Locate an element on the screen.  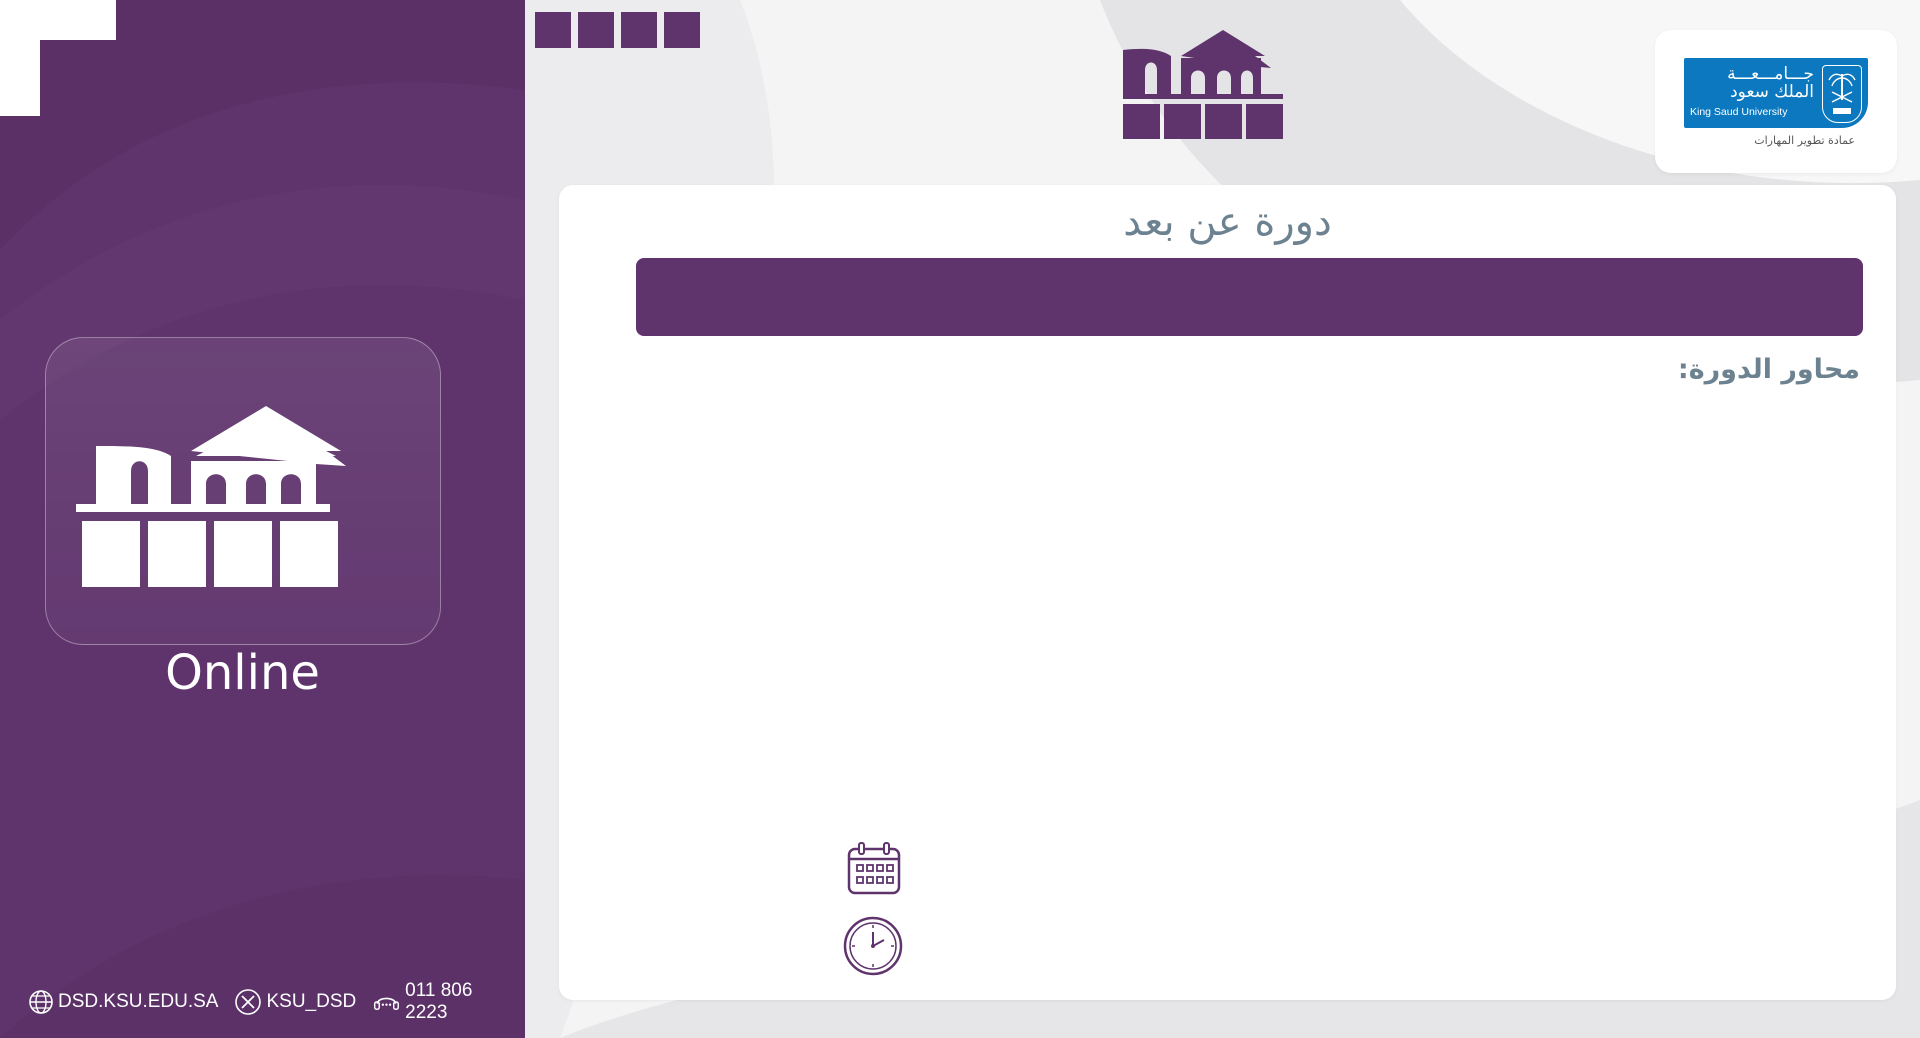
website-text: DSD.KSU.EDU.SA is located at coordinates (138, 1001).